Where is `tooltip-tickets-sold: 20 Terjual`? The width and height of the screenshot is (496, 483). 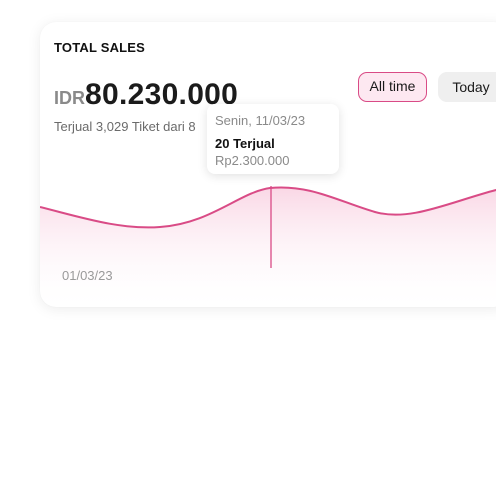 tooltip-tickets-sold: 20 Terjual is located at coordinates (245, 143).